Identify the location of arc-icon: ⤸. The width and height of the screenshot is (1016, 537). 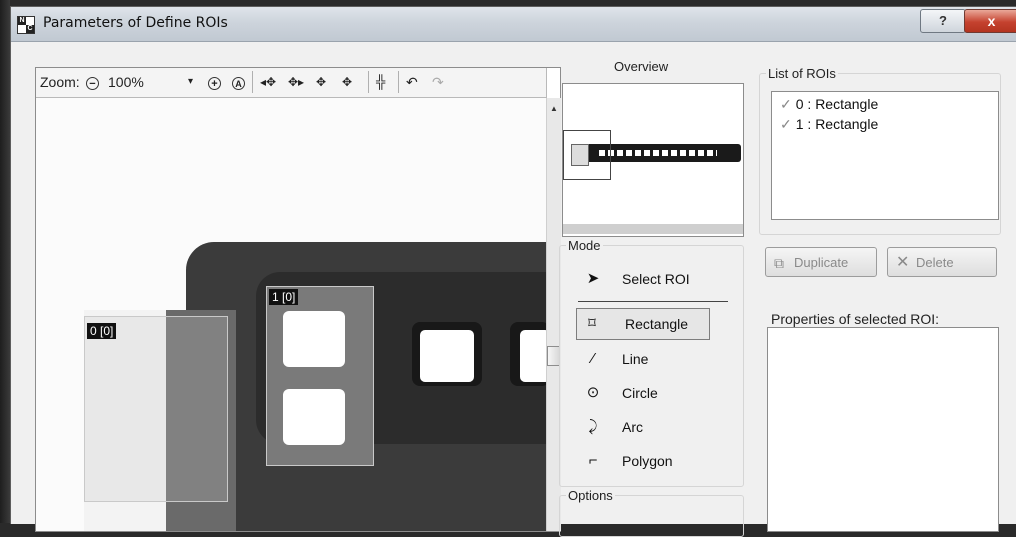
(593, 426).